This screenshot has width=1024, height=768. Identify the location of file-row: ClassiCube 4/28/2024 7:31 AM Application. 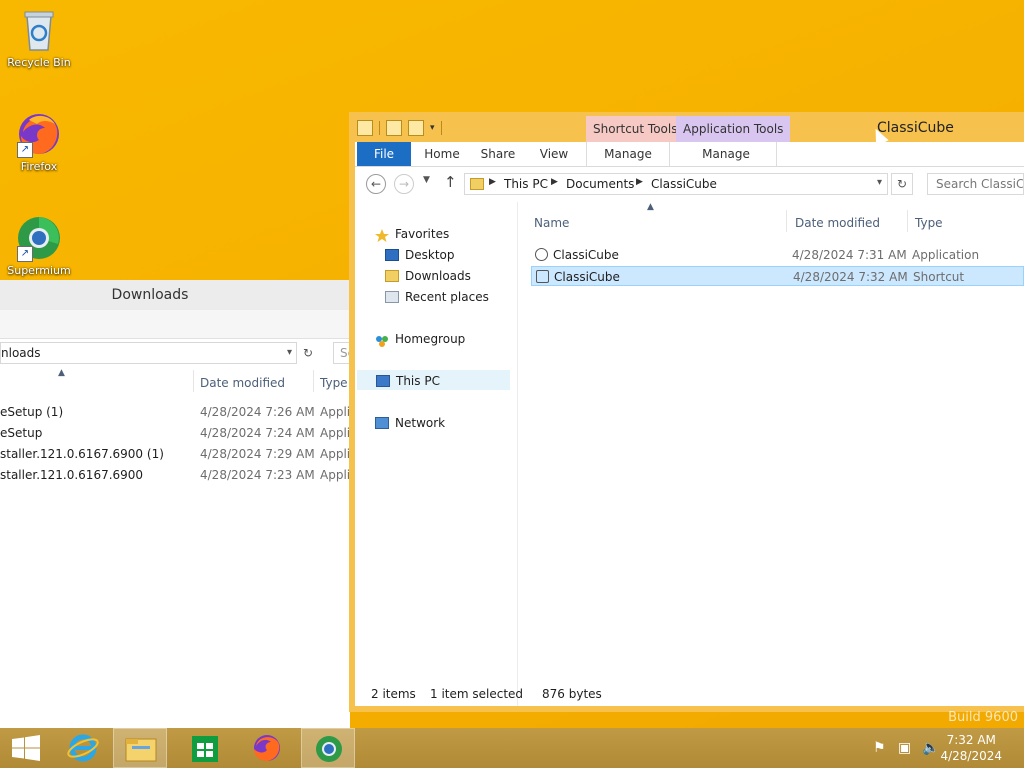
(777, 255).